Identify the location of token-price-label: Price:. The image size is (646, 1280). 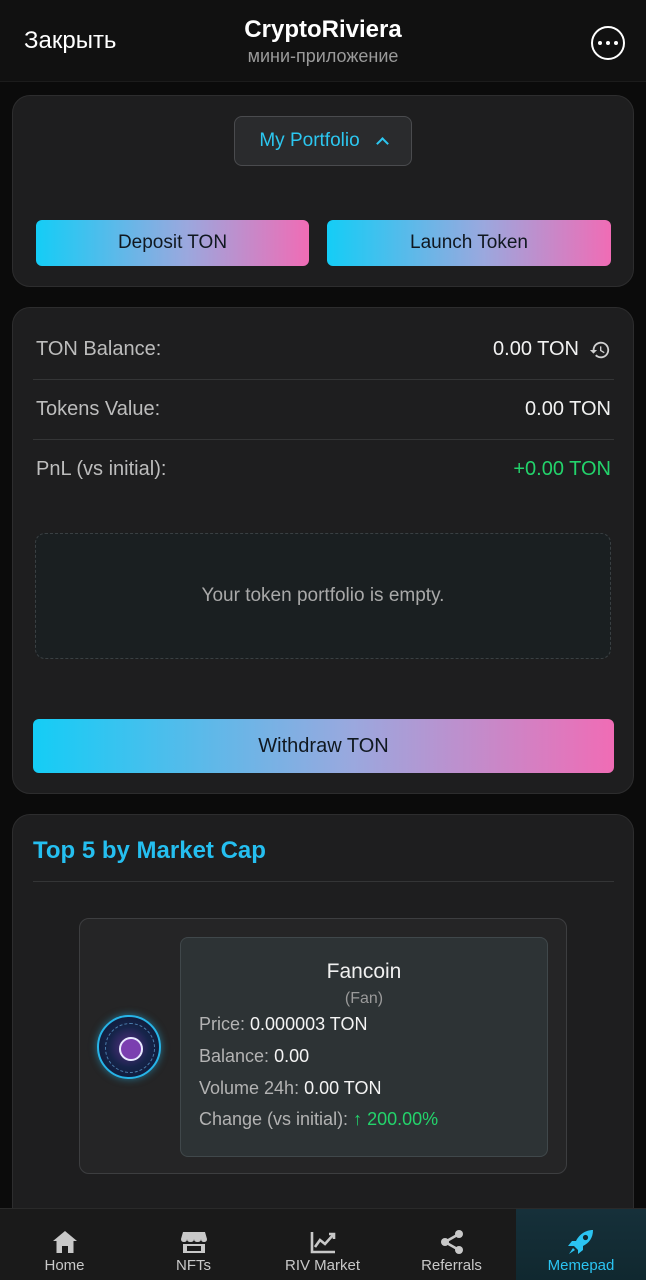
(222, 1024).